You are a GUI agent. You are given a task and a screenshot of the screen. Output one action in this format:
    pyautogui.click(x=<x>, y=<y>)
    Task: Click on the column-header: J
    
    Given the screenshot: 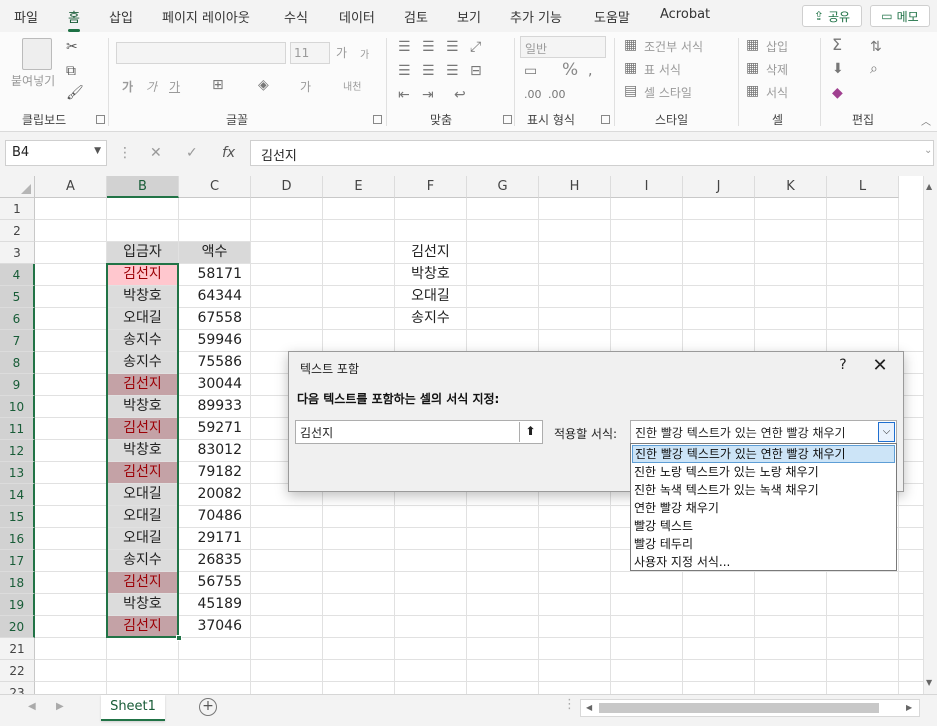 What is the action you would take?
    pyautogui.click(x=719, y=187)
    